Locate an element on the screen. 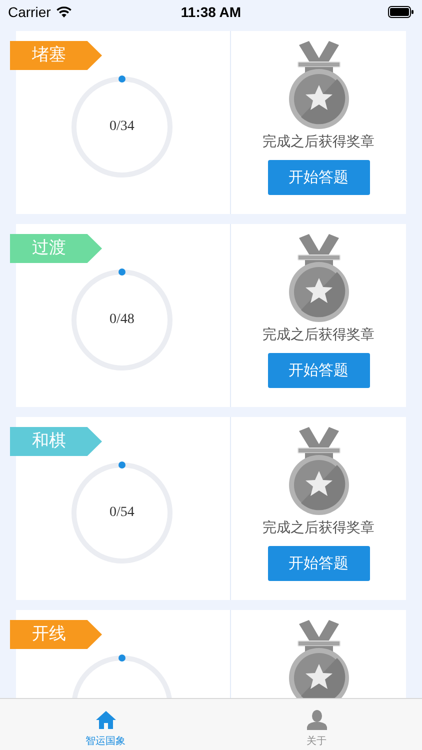 The width and height of the screenshot is (422, 750). category-tag: 过渡 is located at coordinates (56, 248).